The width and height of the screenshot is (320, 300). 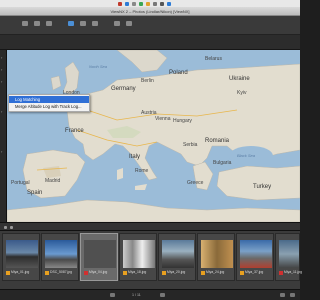 I want to click on fullscreen-icon, so click(x=49, y=23).